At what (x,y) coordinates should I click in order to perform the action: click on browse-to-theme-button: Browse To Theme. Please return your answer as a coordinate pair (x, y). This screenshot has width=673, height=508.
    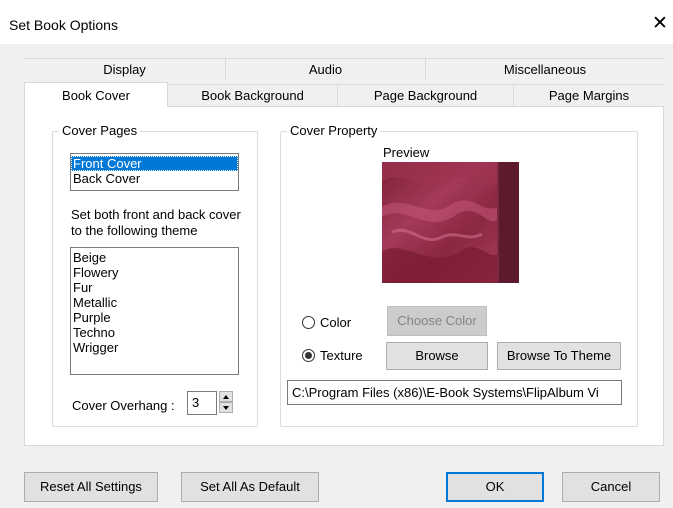
    Looking at the image, I should click on (559, 356).